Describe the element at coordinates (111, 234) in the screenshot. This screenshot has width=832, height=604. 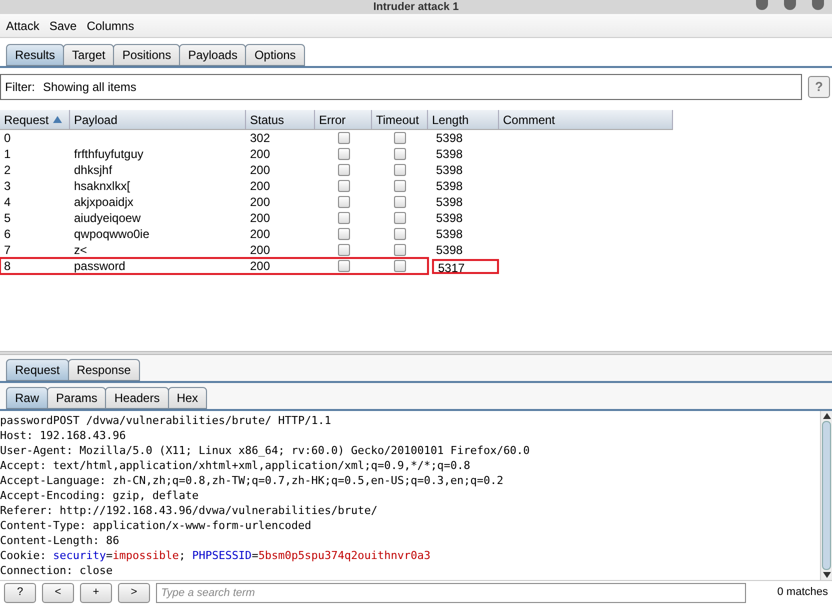
I see `table-cell-text: qwpoqwwo0ie` at that location.